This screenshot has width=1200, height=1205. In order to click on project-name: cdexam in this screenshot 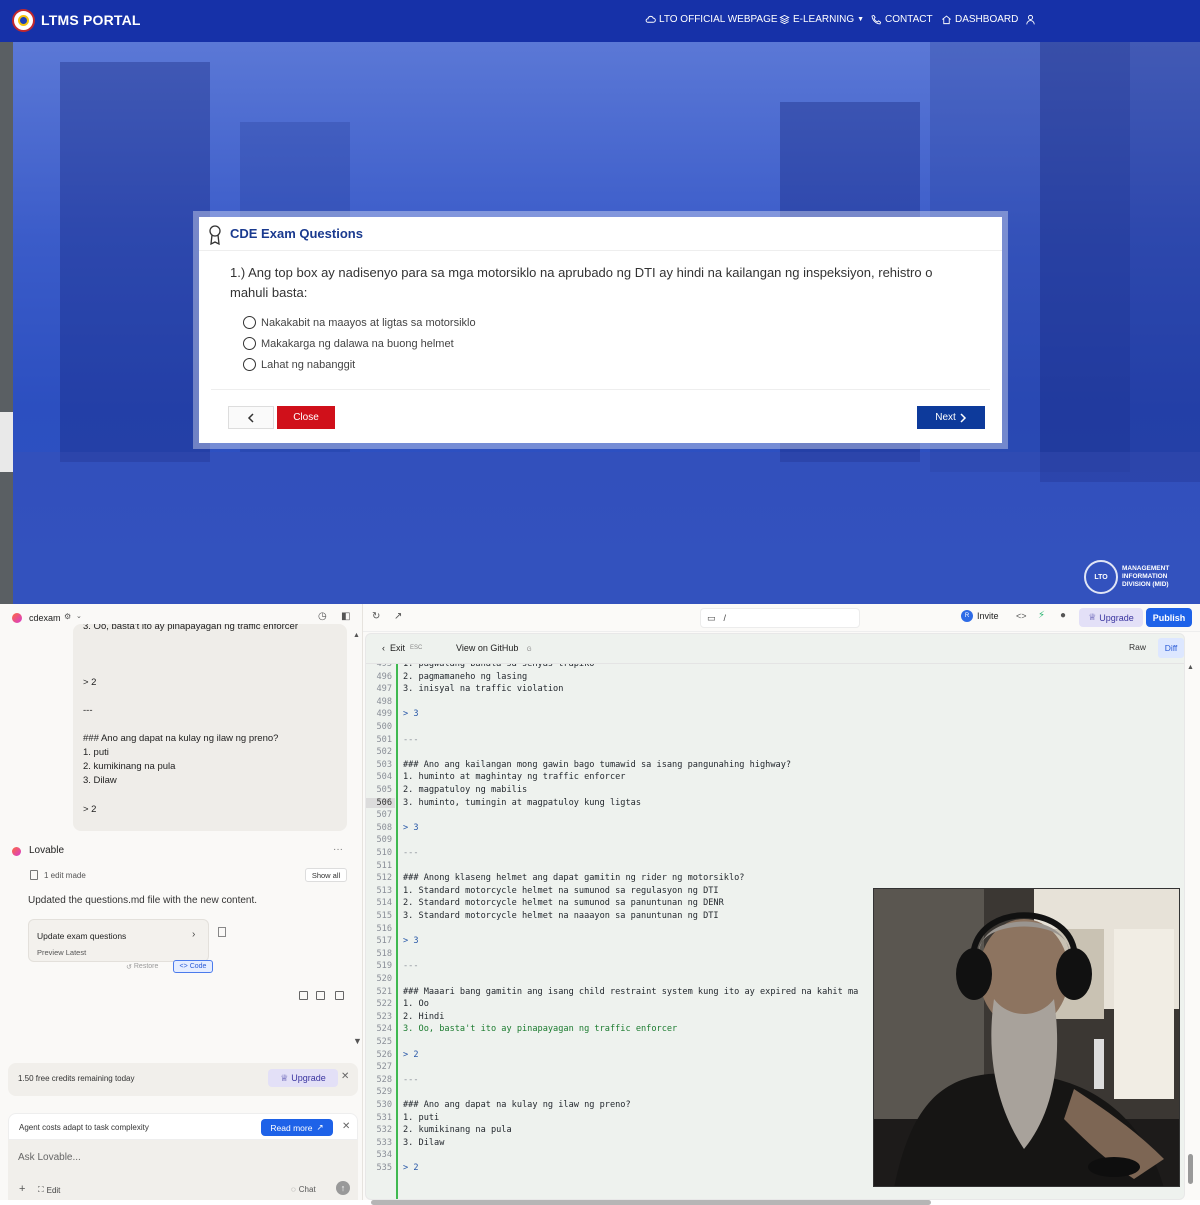, I will do `click(45, 618)`.